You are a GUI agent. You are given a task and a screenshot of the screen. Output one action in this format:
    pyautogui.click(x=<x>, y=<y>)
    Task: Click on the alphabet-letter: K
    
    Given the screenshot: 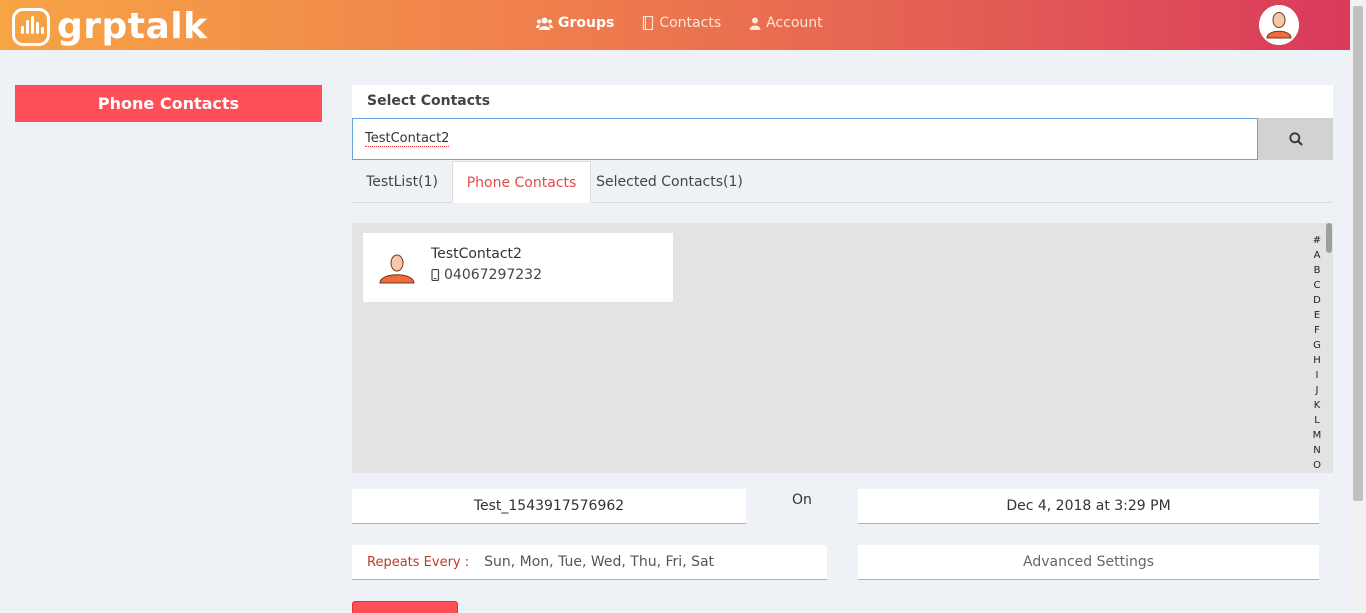 What is the action you would take?
    pyautogui.click(x=1317, y=405)
    